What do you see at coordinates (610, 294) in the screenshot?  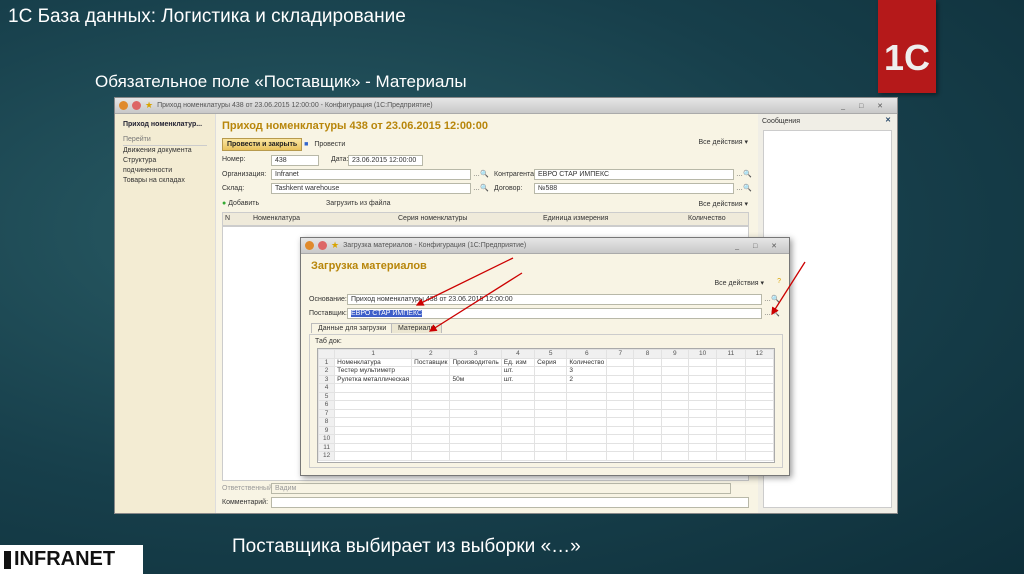 I see `annotation-arrows` at bounding box center [610, 294].